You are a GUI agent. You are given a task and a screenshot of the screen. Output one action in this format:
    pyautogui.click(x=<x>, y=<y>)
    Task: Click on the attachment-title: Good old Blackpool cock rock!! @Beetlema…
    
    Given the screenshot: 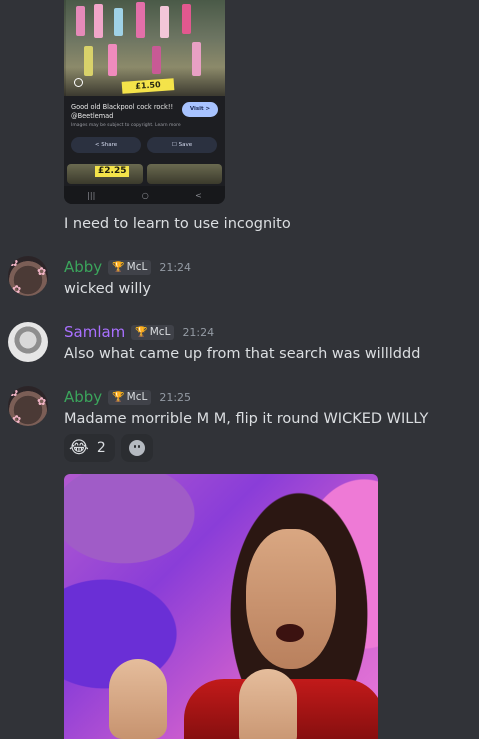 What is the action you would take?
    pyautogui.click(x=122, y=111)
    